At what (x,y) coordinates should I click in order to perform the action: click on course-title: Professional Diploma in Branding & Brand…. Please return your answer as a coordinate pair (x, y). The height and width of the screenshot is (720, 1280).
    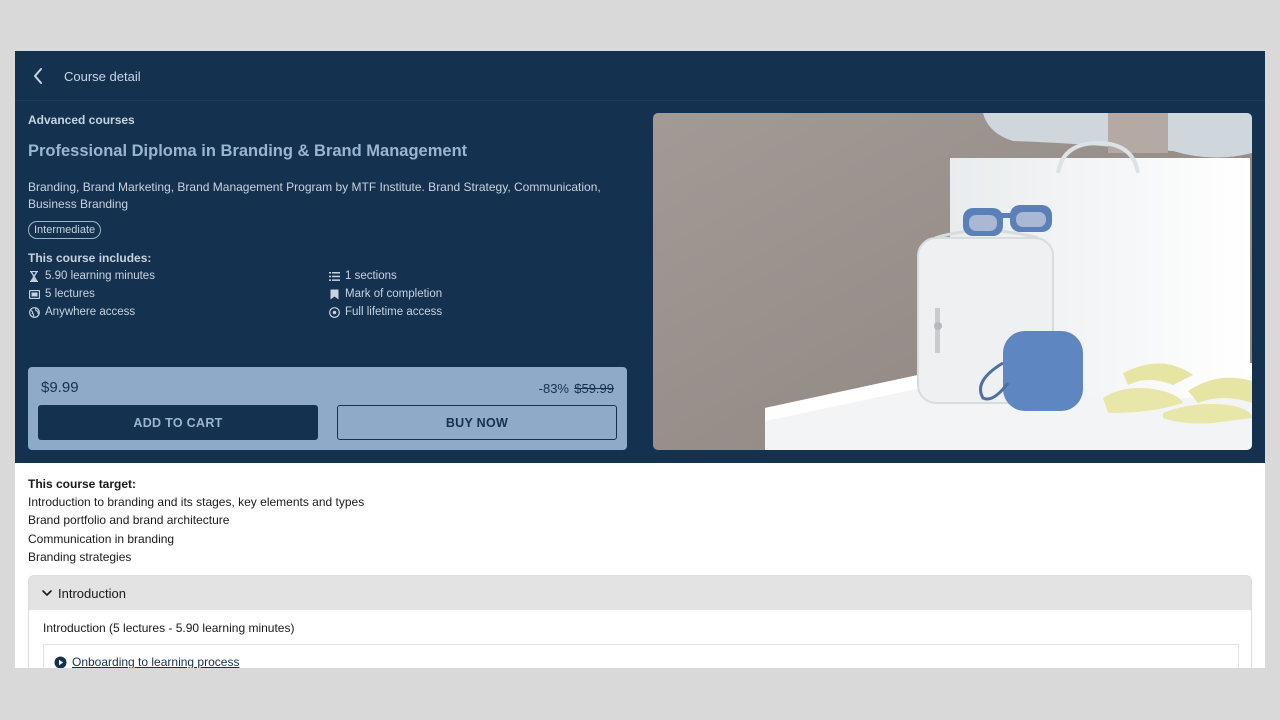
    Looking at the image, I should click on (248, 151).